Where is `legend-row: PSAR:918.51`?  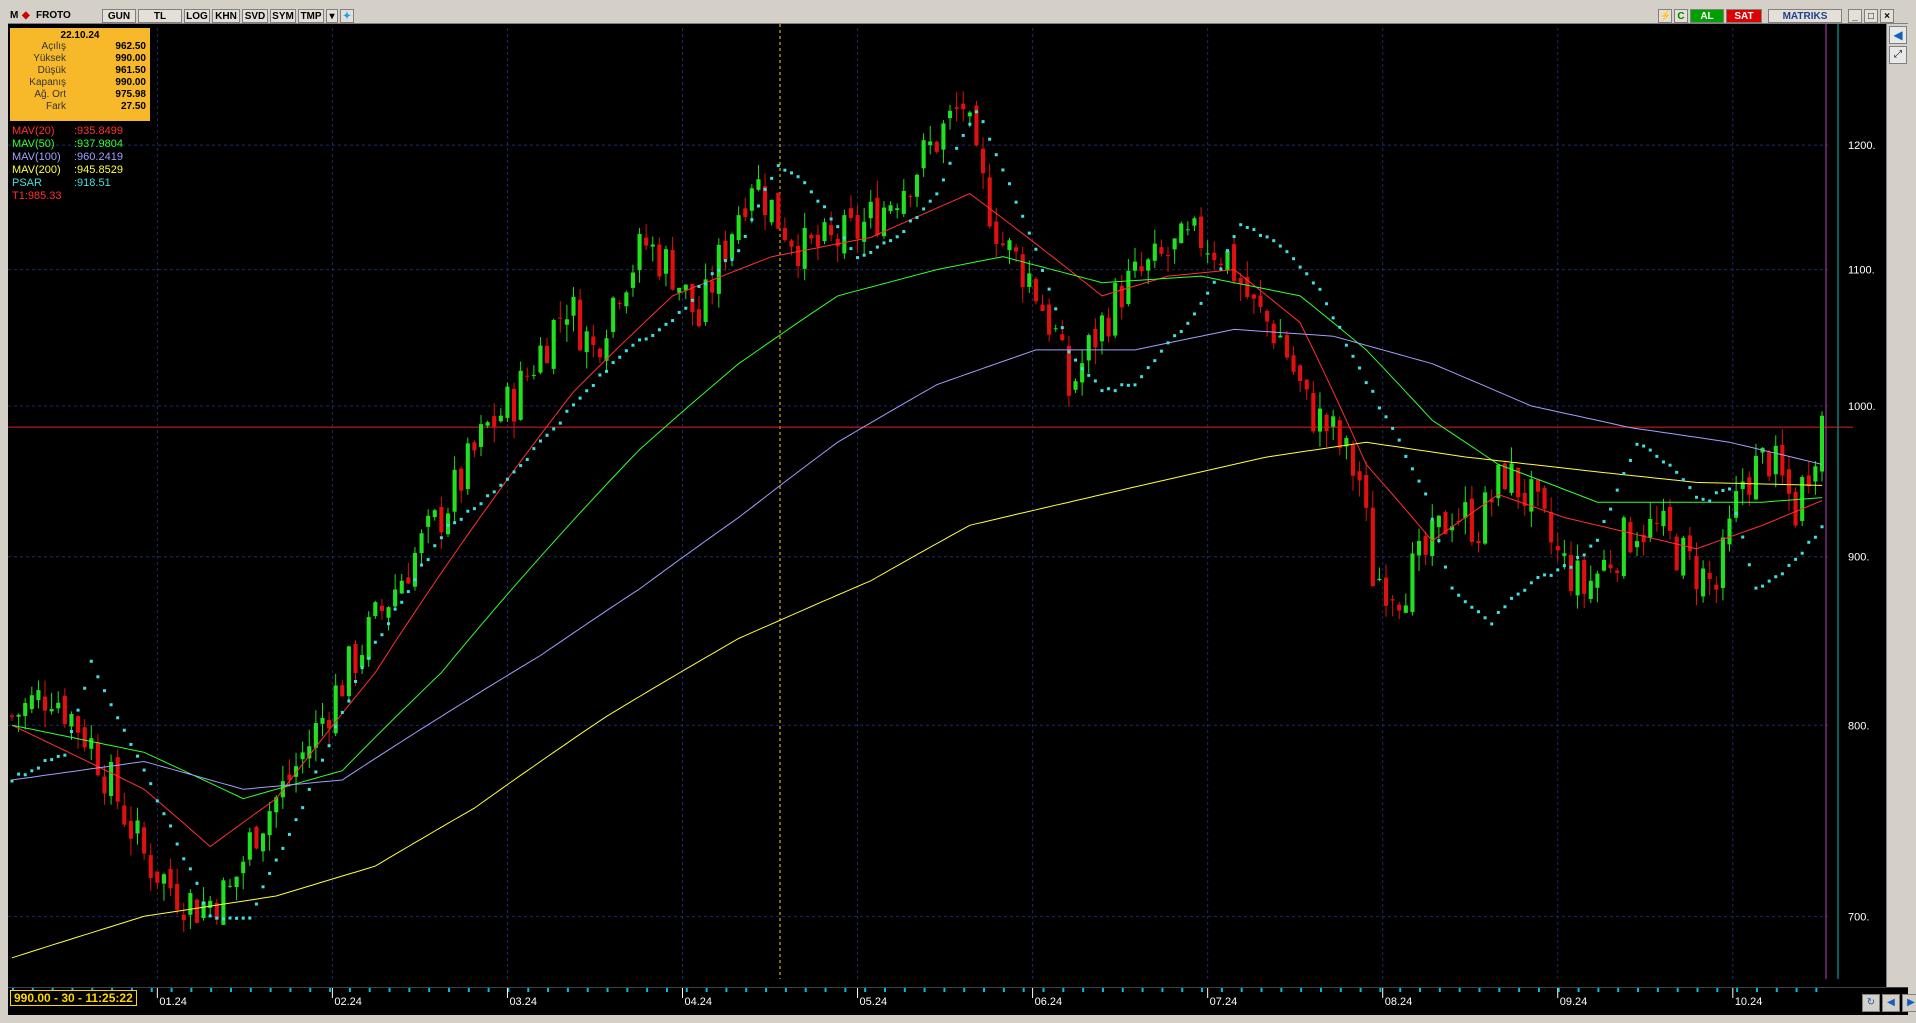 legend-row: PSAR:918.51 is located at coordinates (67, 183).